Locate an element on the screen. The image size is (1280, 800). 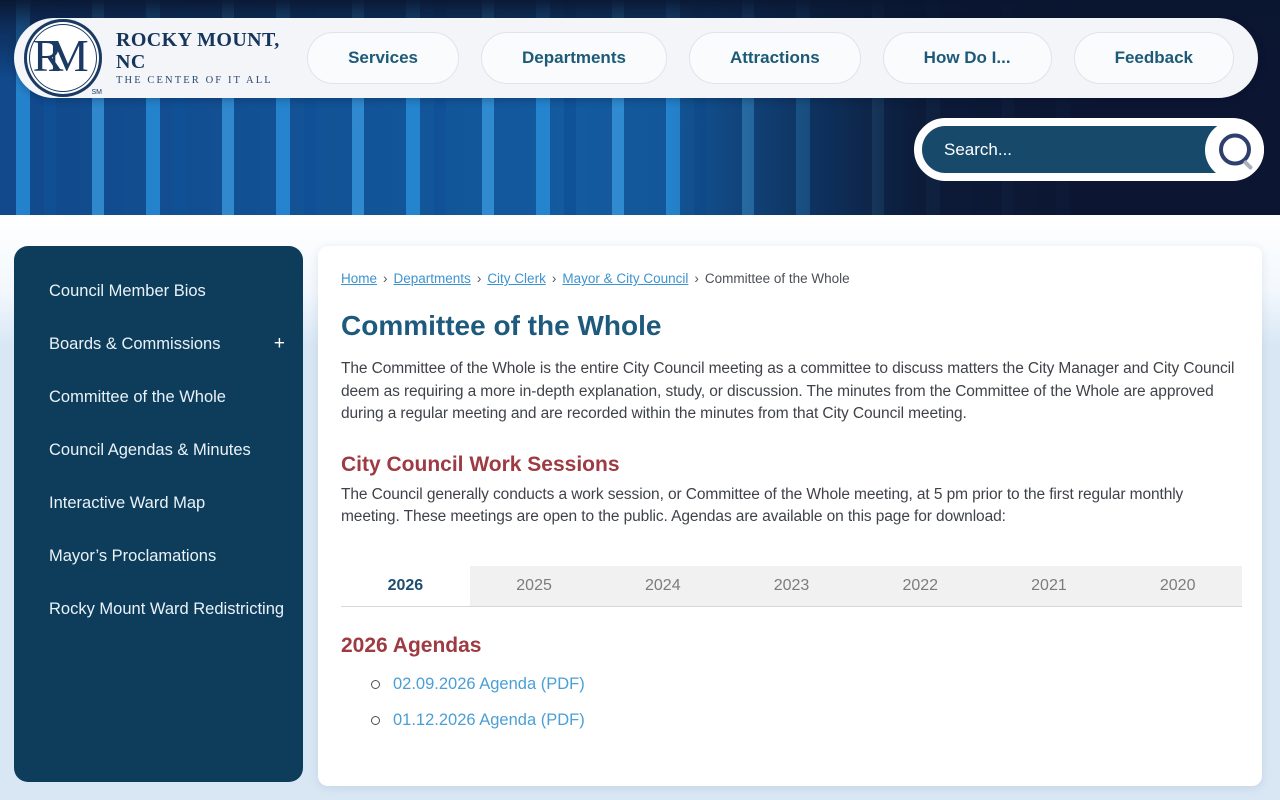
servicemark-label: SM is located at coordinates (97, 92).